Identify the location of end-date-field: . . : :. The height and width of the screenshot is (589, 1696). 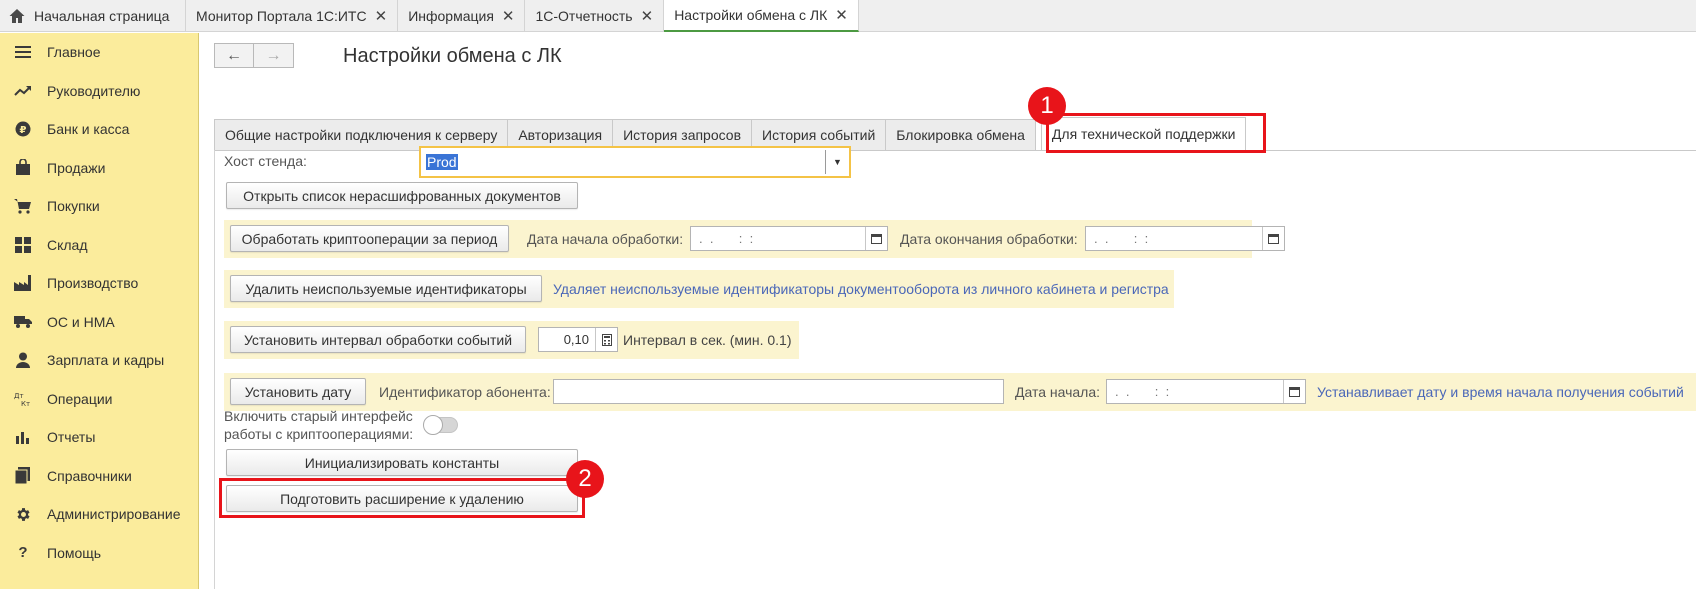
(1185, 238).